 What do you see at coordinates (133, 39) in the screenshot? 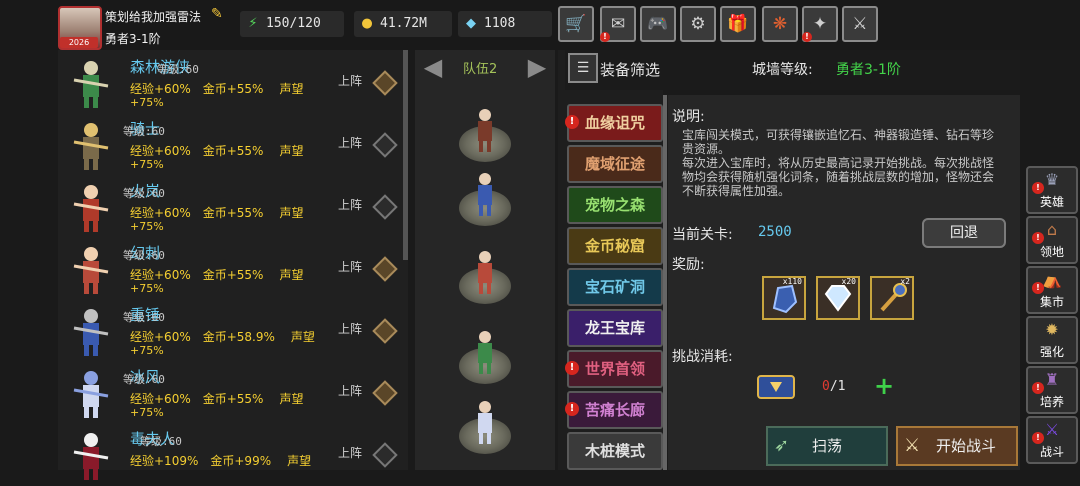
I see `player-stage: 勇者3-1阶` at bounding box center [133, 39].